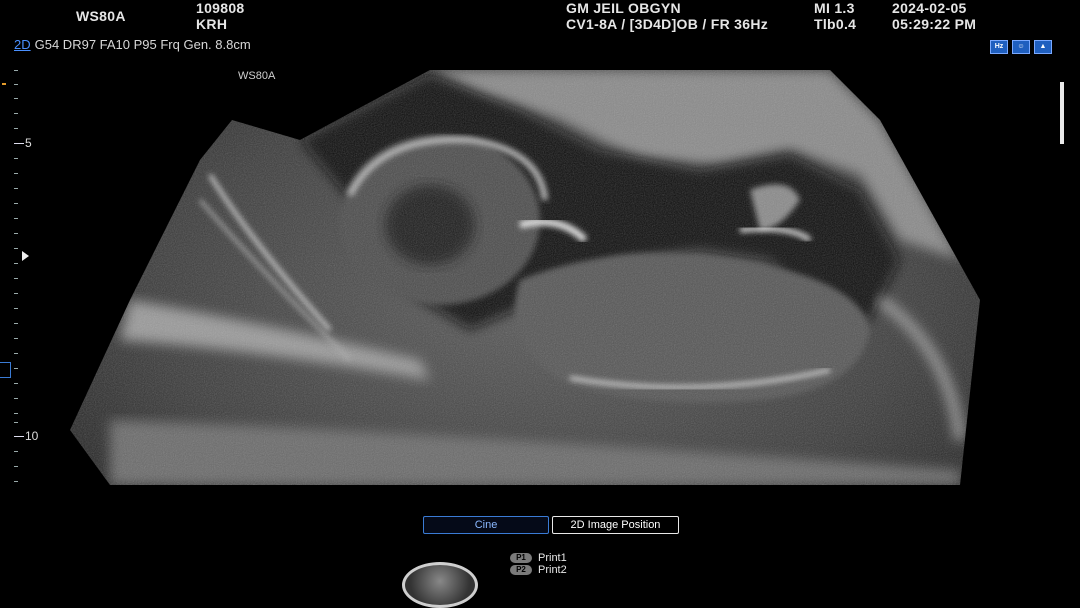 This screenshot has width=1080, height=608. Describe the element at coordinates (521, 558) in the screenshot. I see `p1-badge: P1` at that location.